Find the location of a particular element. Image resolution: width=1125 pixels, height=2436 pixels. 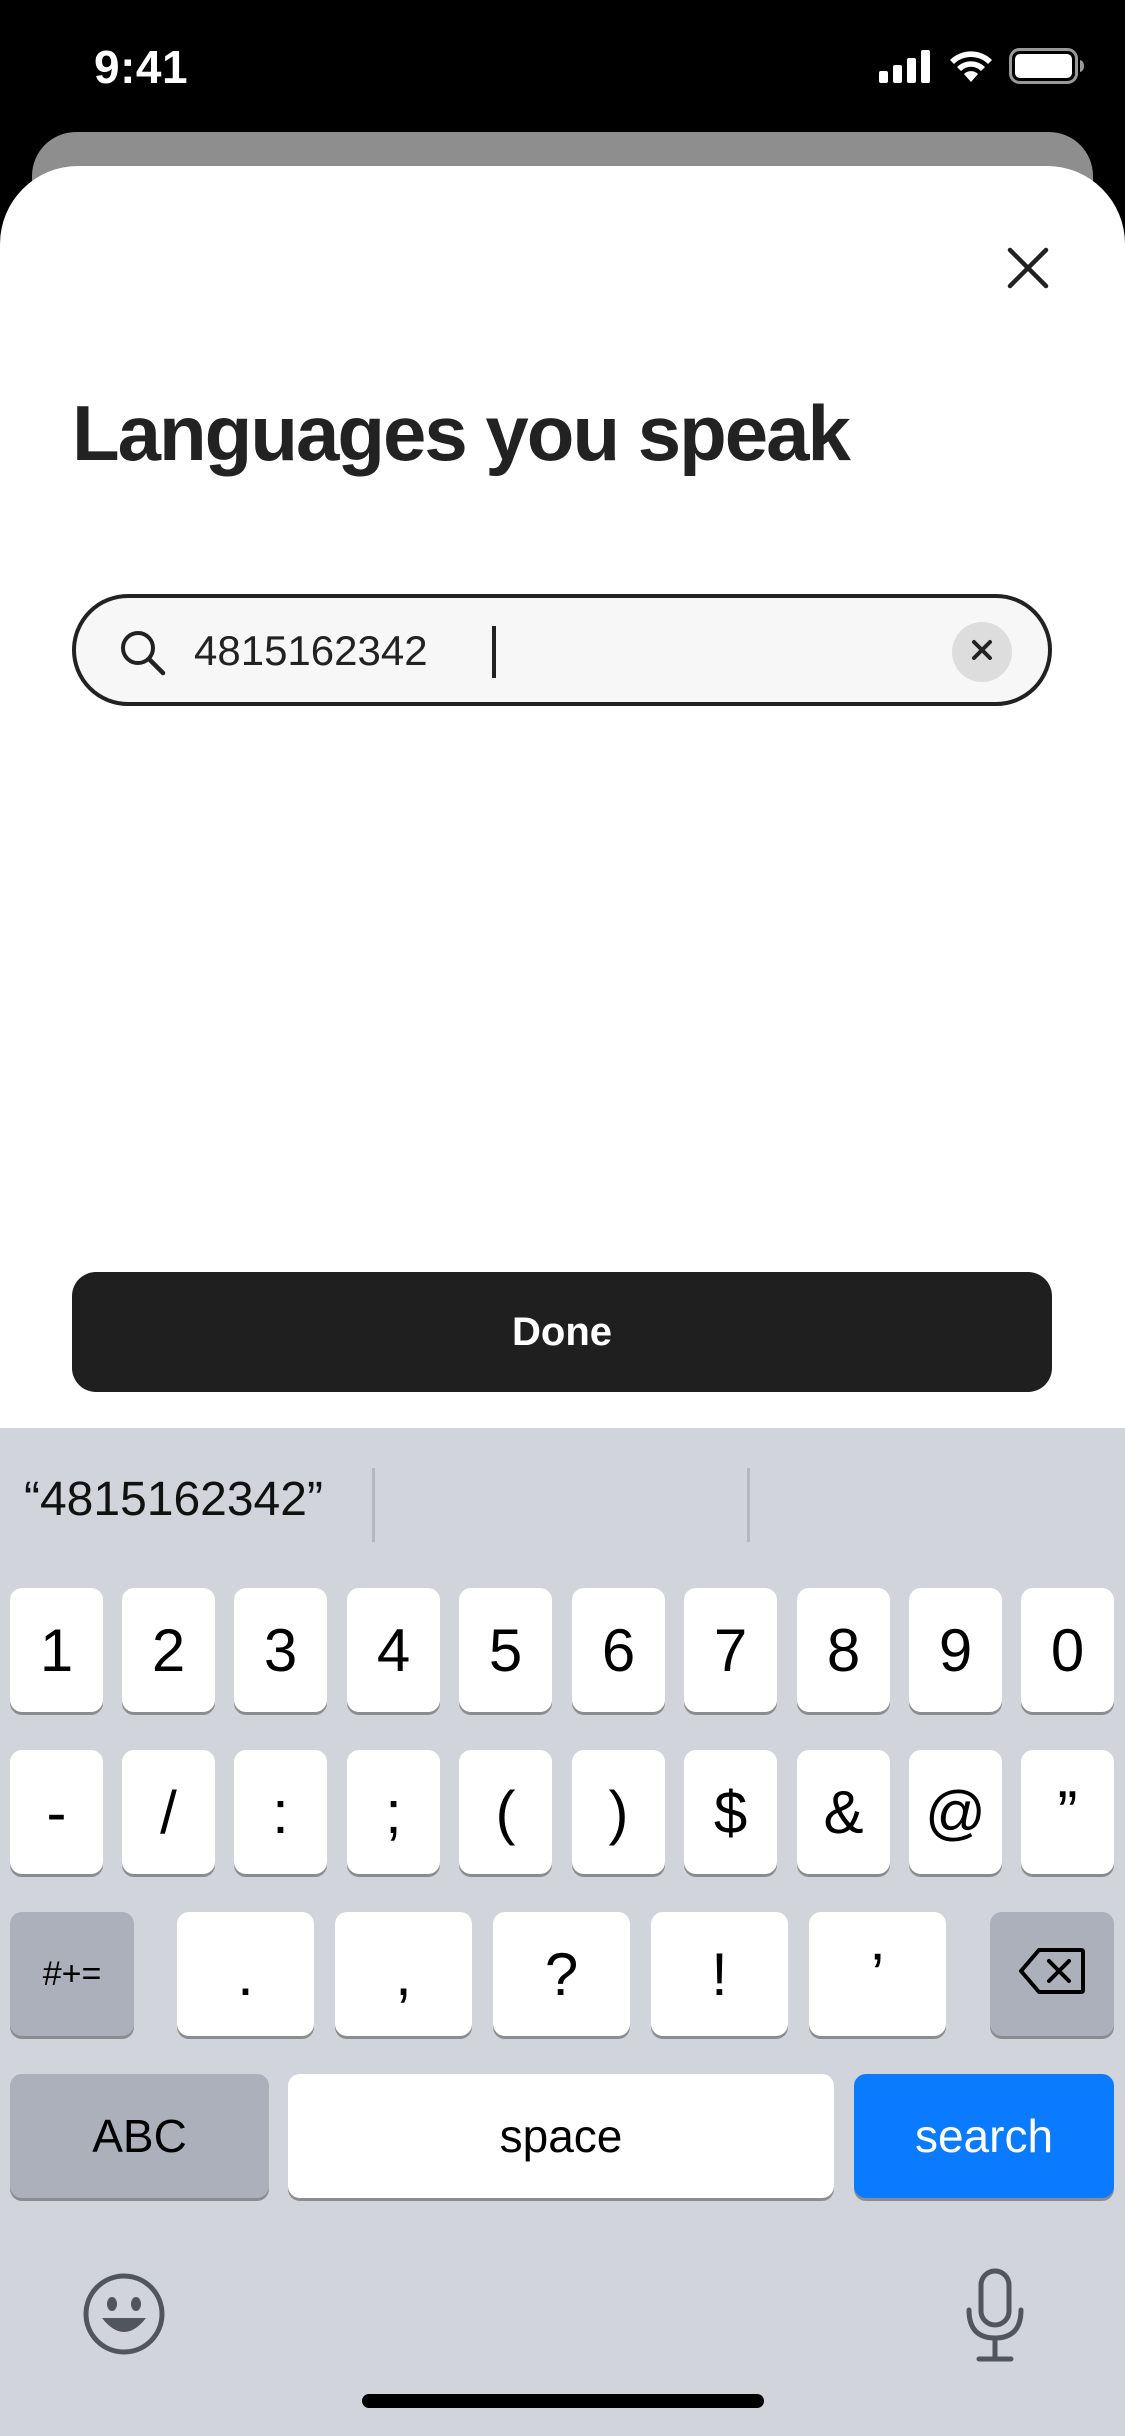

key-hyphen: - is located at coordinates (56, 1812).